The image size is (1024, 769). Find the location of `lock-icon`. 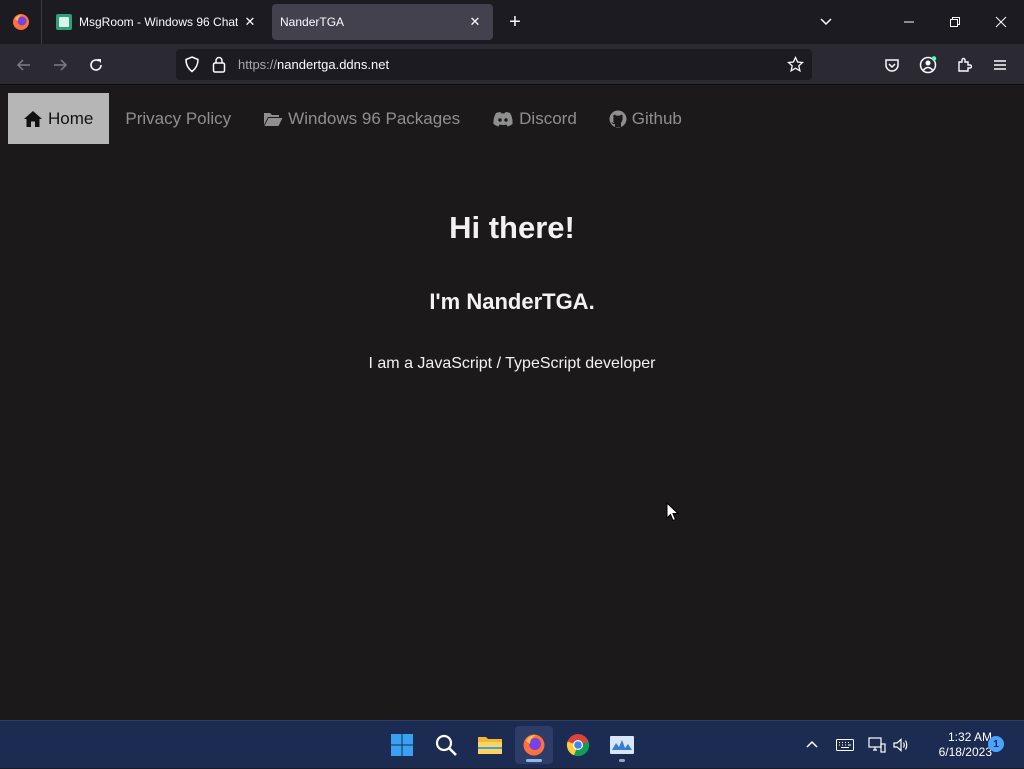

lock-icon is located at coordinates (219, 64).